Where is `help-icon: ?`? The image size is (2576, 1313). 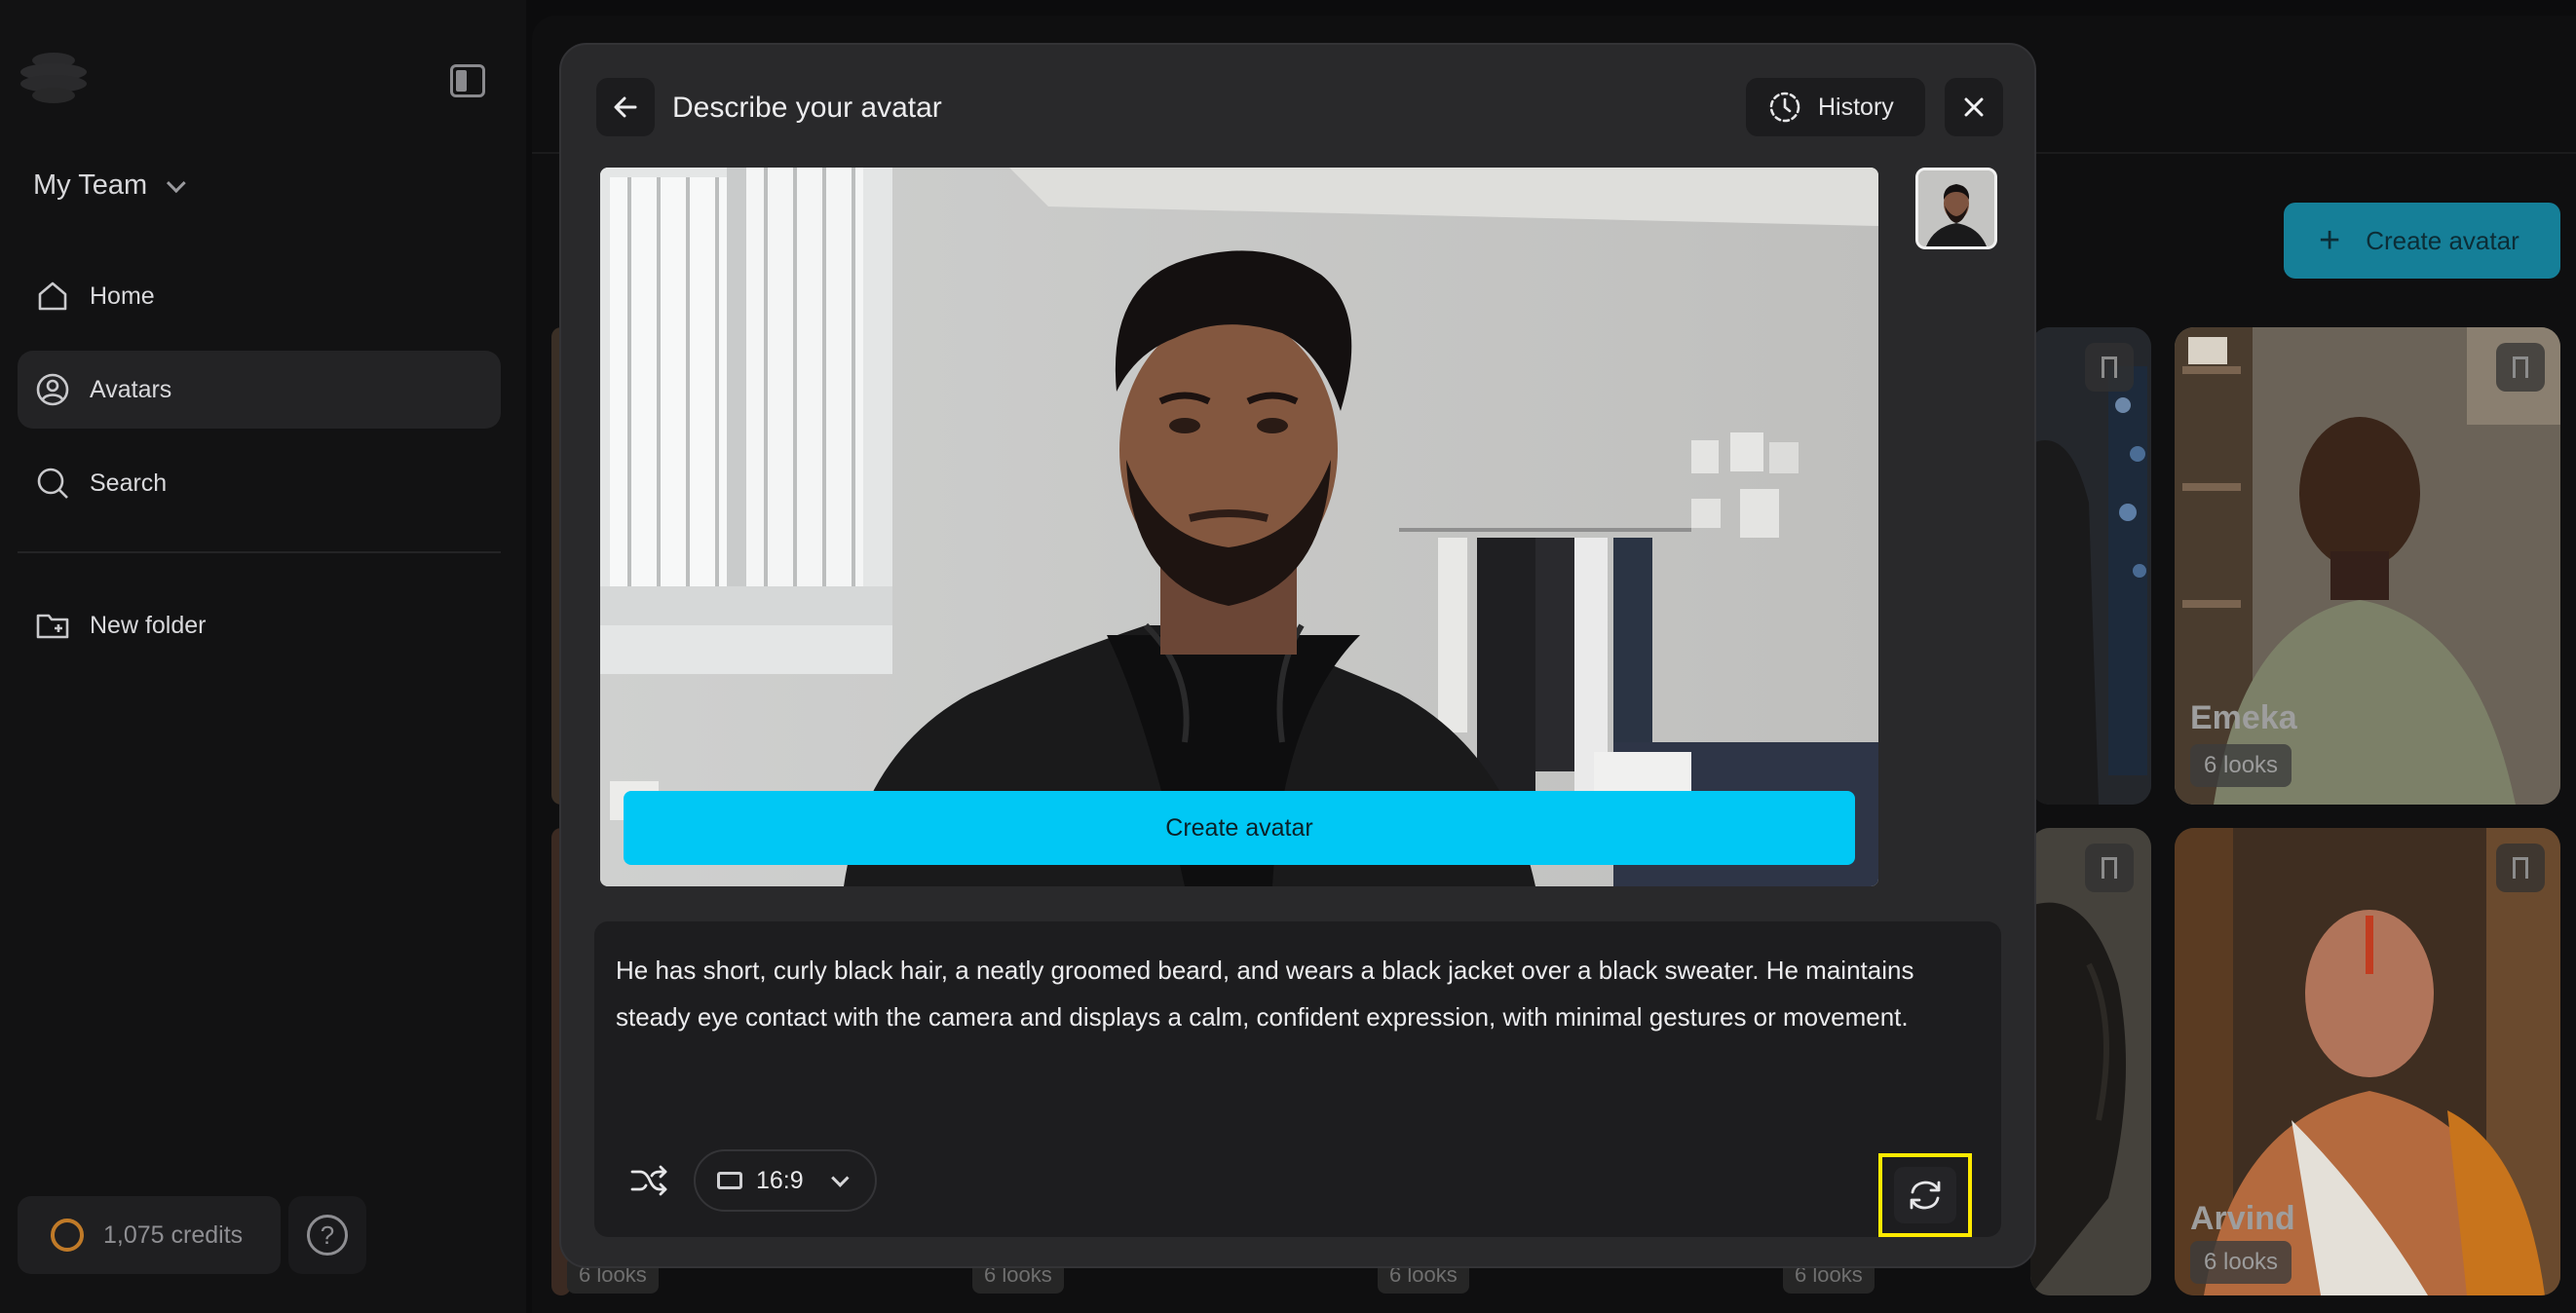 help-icon: ? is located at coordinates (327, 1235).